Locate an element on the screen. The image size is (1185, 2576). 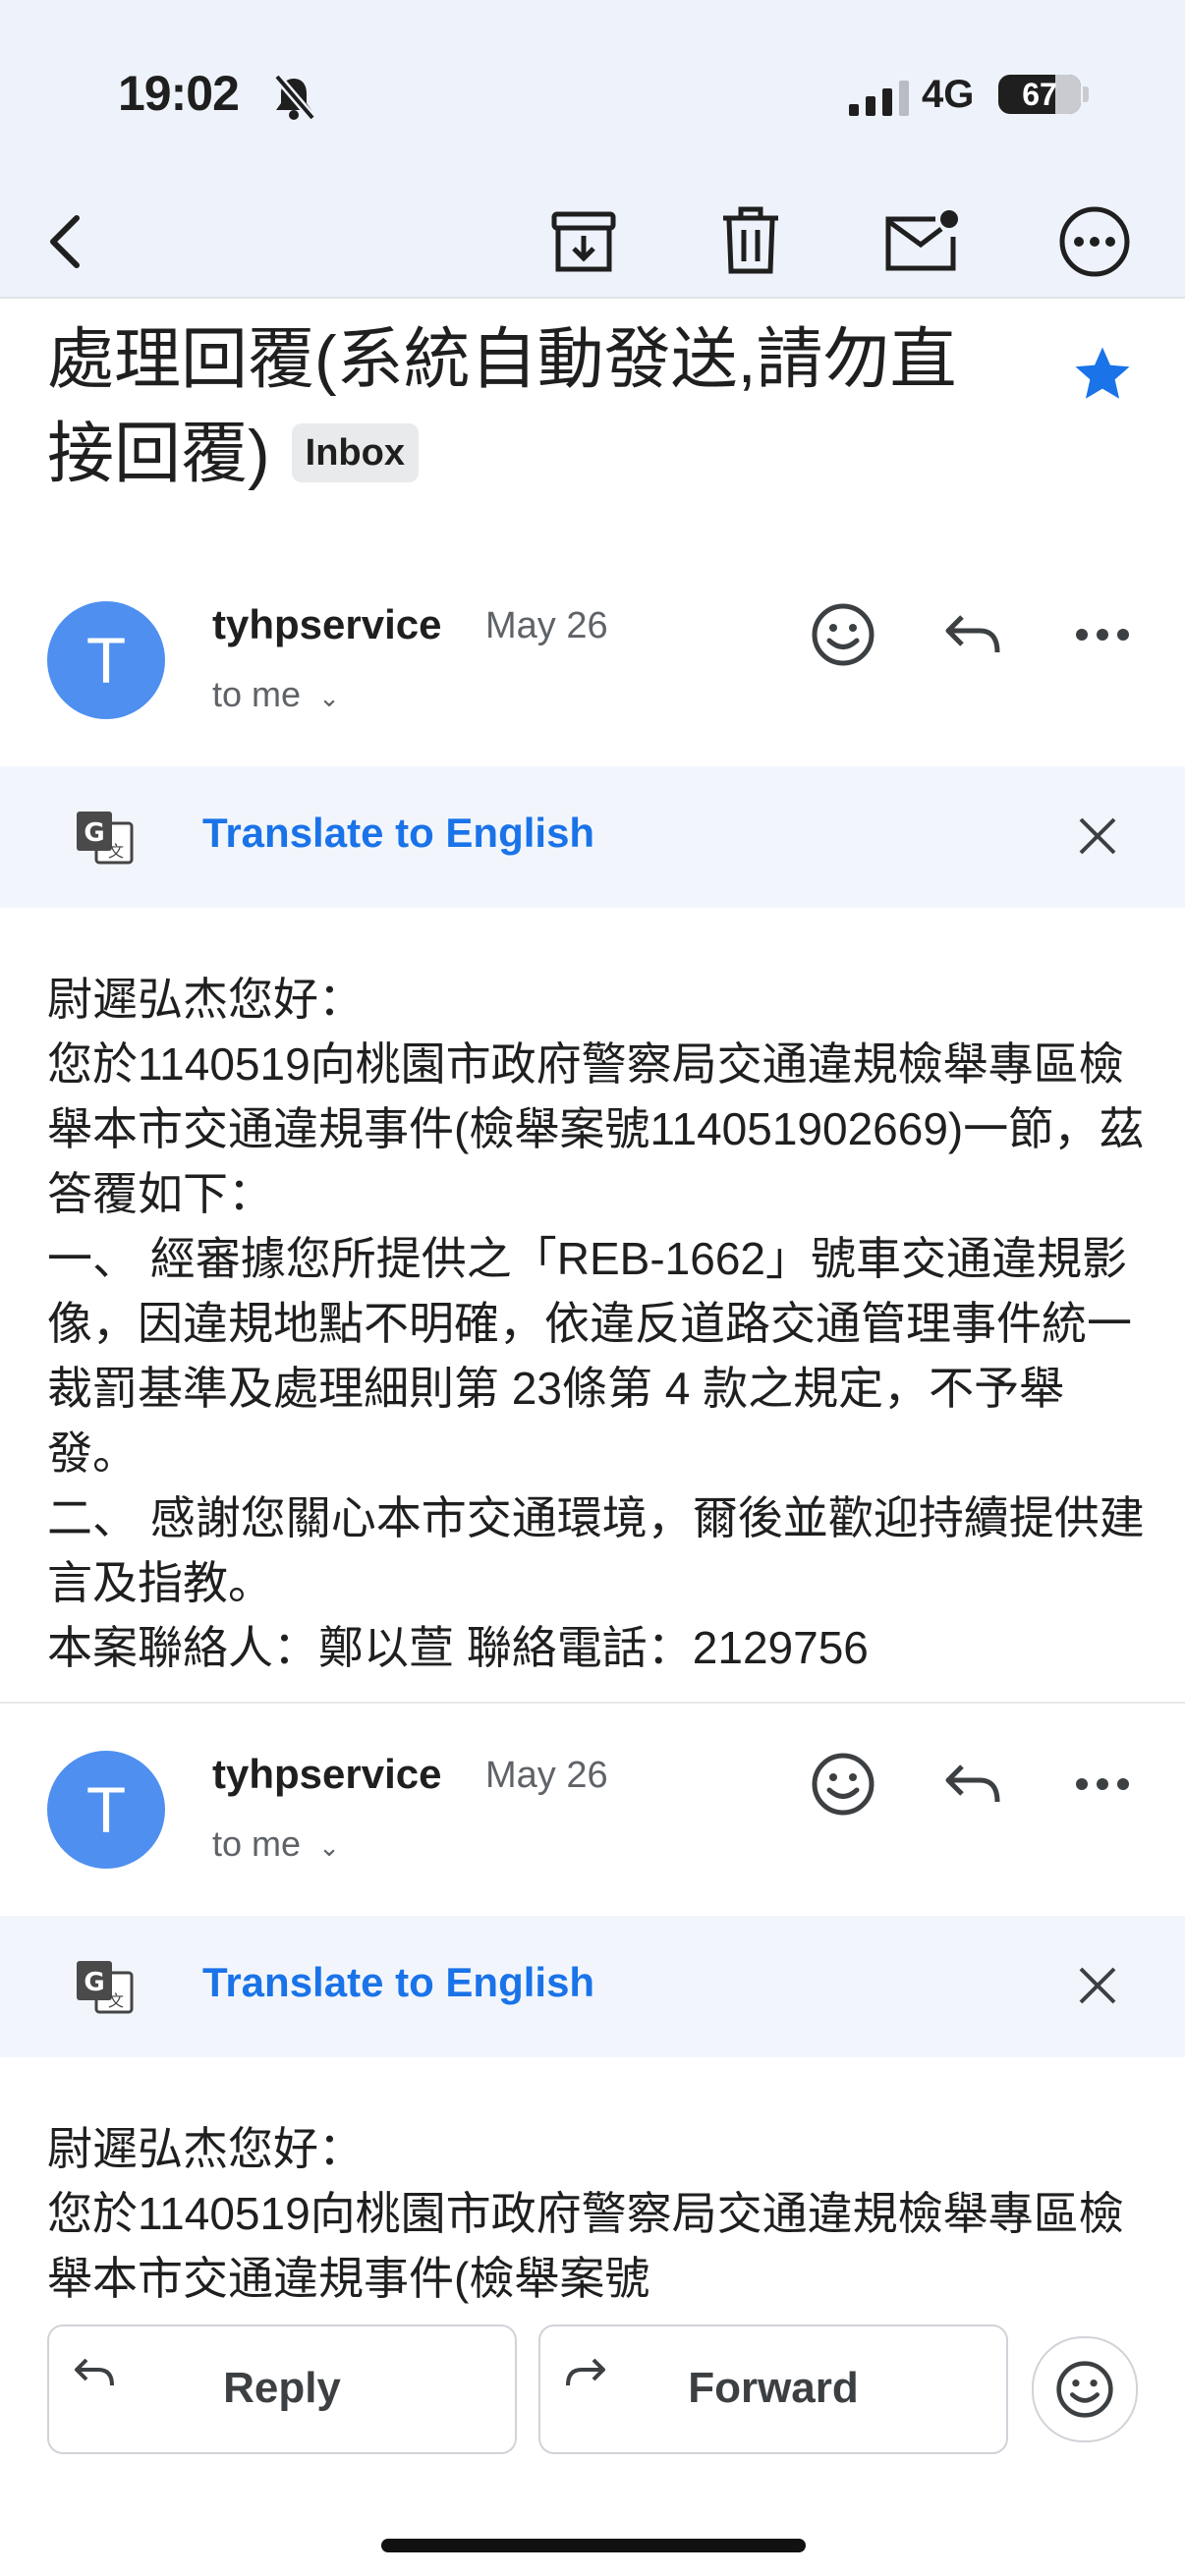
forward-label: Forward is located at coordinates (774, 2388).